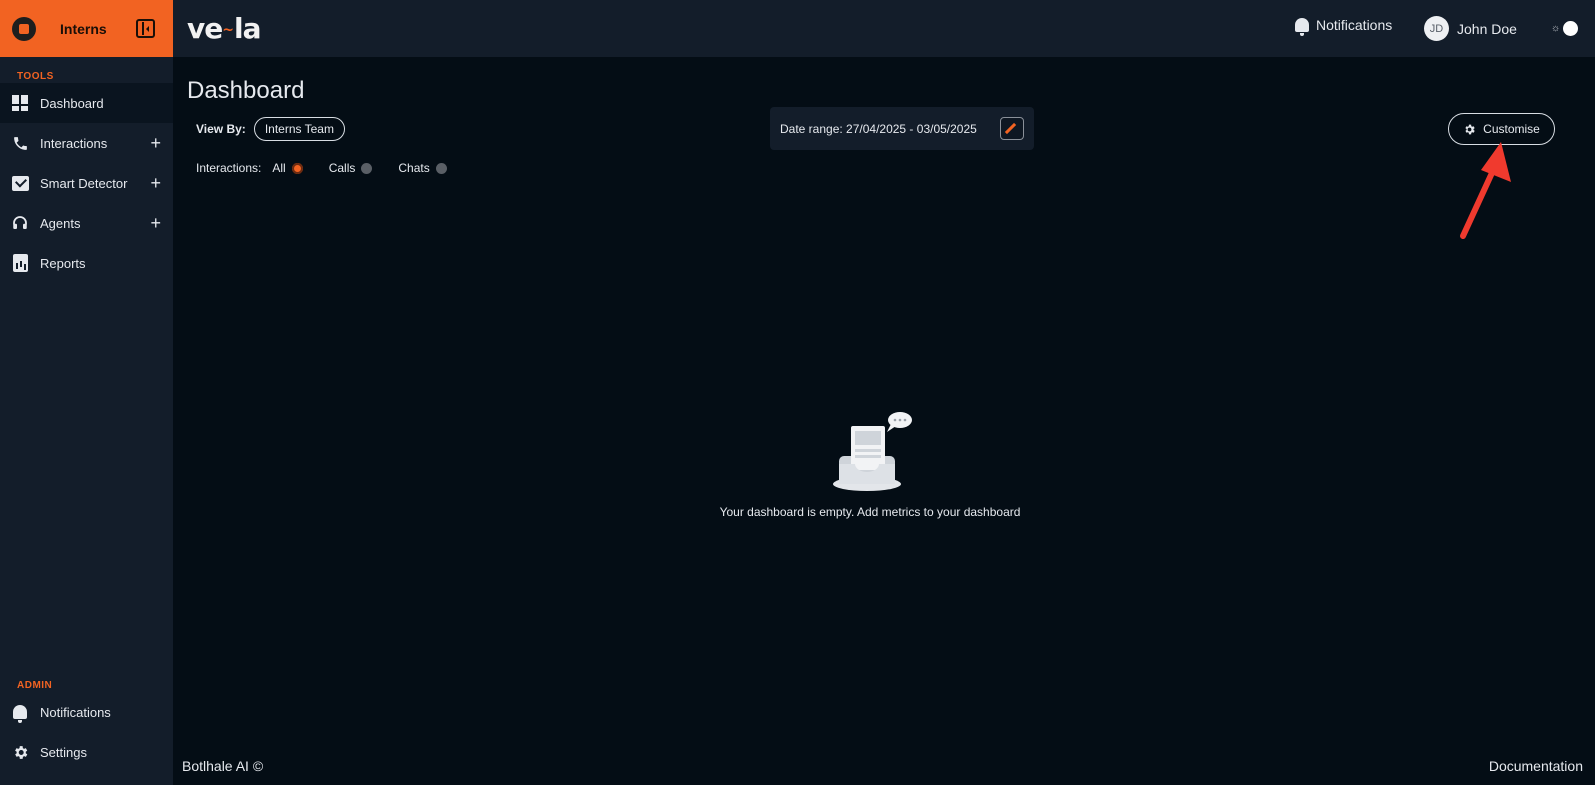  I want to click on workspace-header: Interns, so click(86, 28).